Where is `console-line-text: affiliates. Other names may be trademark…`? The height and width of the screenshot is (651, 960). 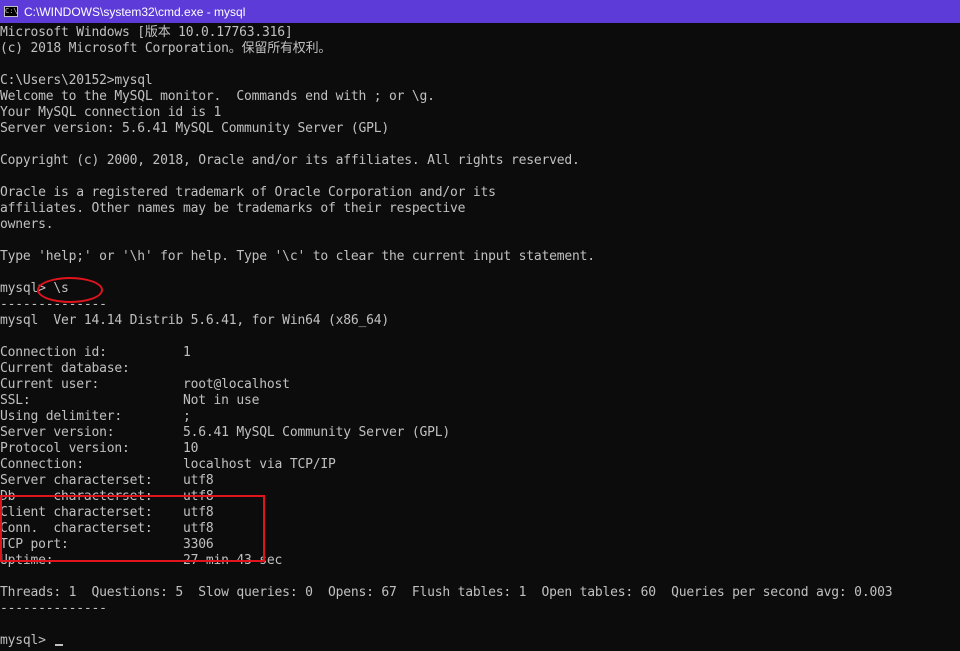 console-line-text: affiliates. Other names may be trademark… is located at coordinates (233, 208).